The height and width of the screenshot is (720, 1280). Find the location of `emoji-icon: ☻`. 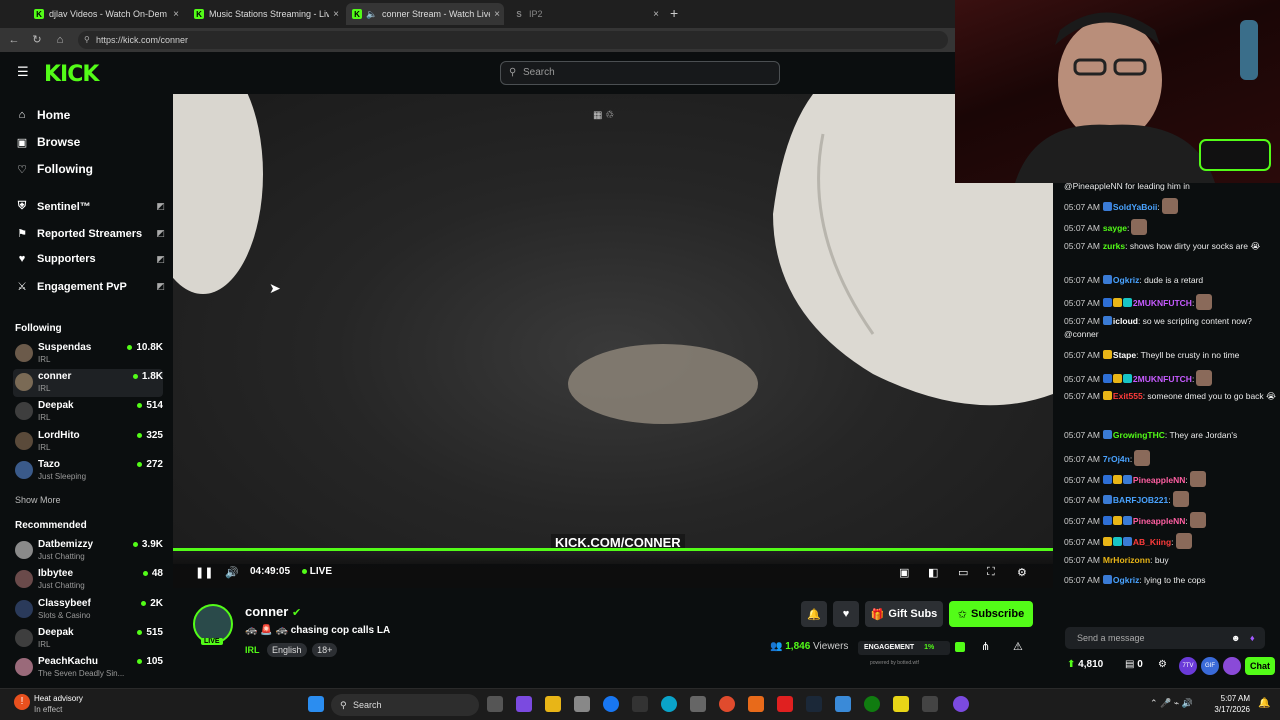

emoji-icon: ☻ is located at coordinates (1235, 638).